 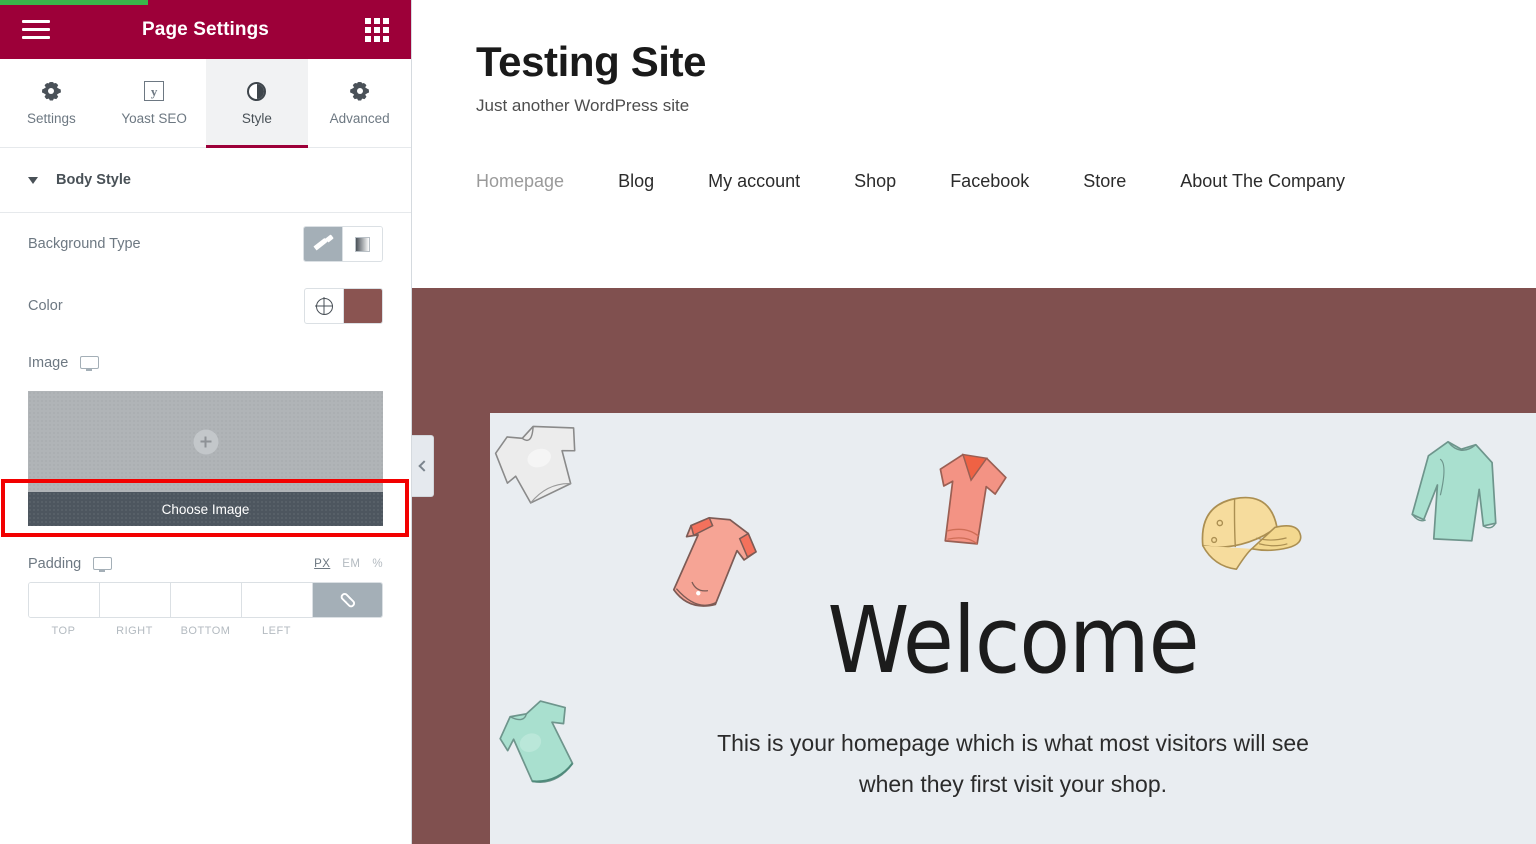 I want to click on padding-right-label: RIGHT, so click(x=134, y=631).